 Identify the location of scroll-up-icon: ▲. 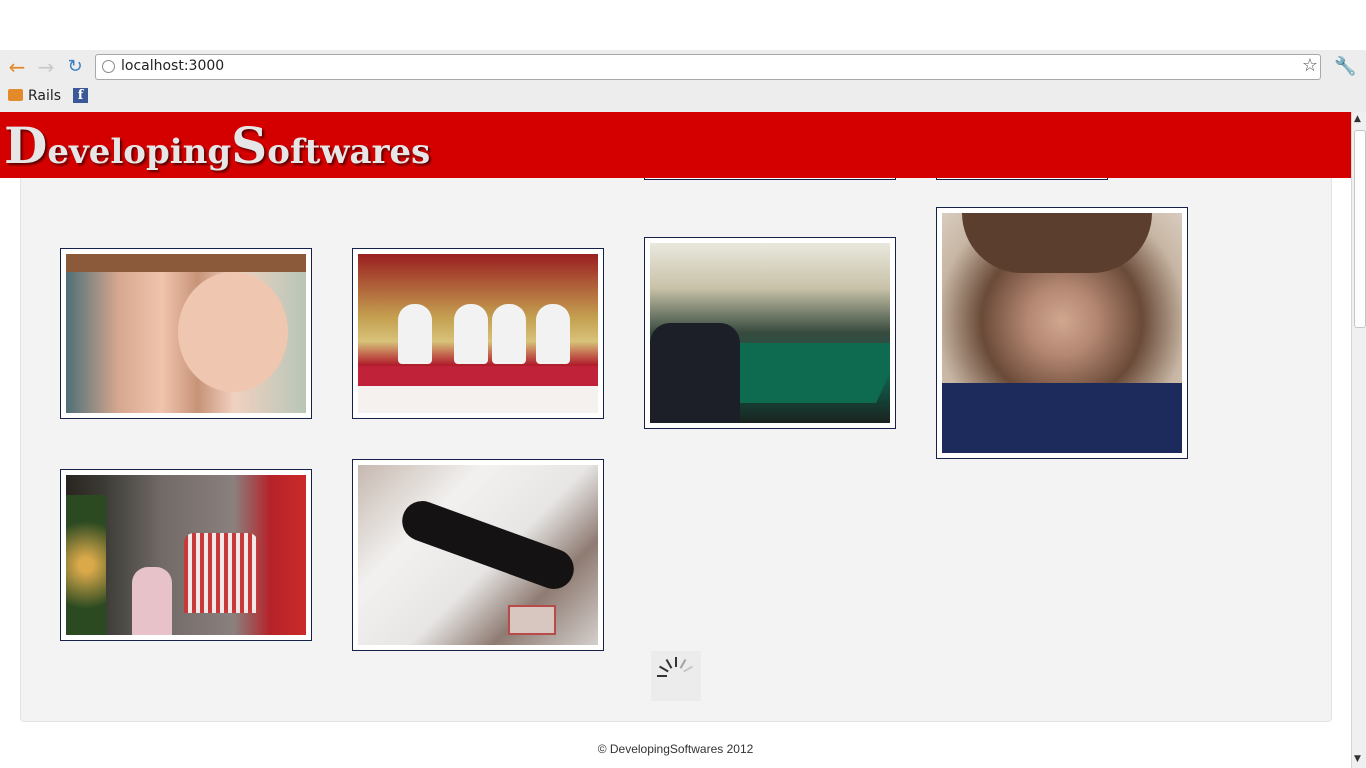
(1357, 119).